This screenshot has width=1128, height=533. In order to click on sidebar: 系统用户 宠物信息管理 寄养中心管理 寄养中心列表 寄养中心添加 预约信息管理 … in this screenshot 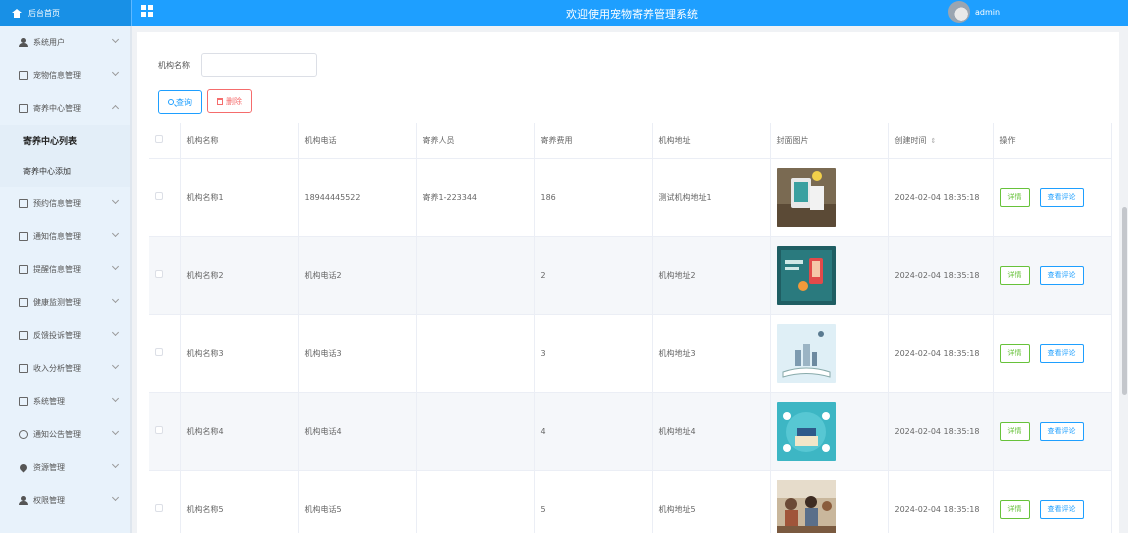, I will do `click(66, 279)`.